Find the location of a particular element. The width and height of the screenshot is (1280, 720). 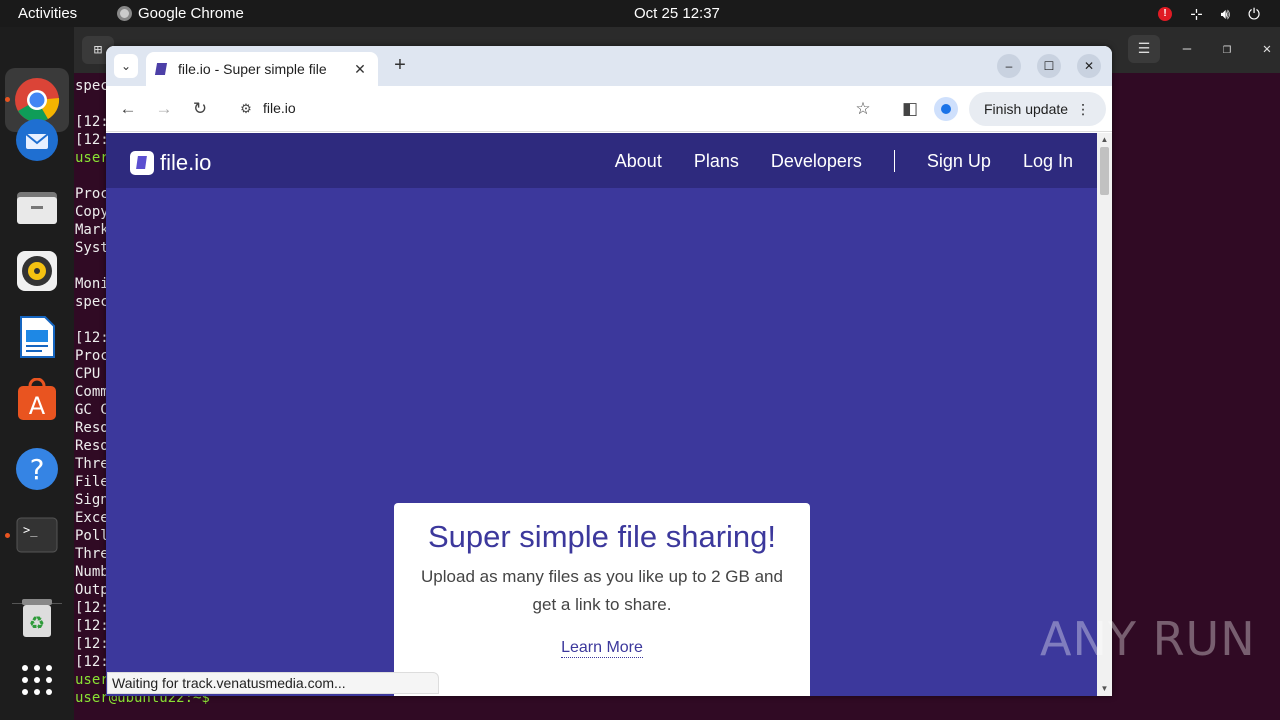

terminal-icon: >_ is located at coordinates (37, 535).